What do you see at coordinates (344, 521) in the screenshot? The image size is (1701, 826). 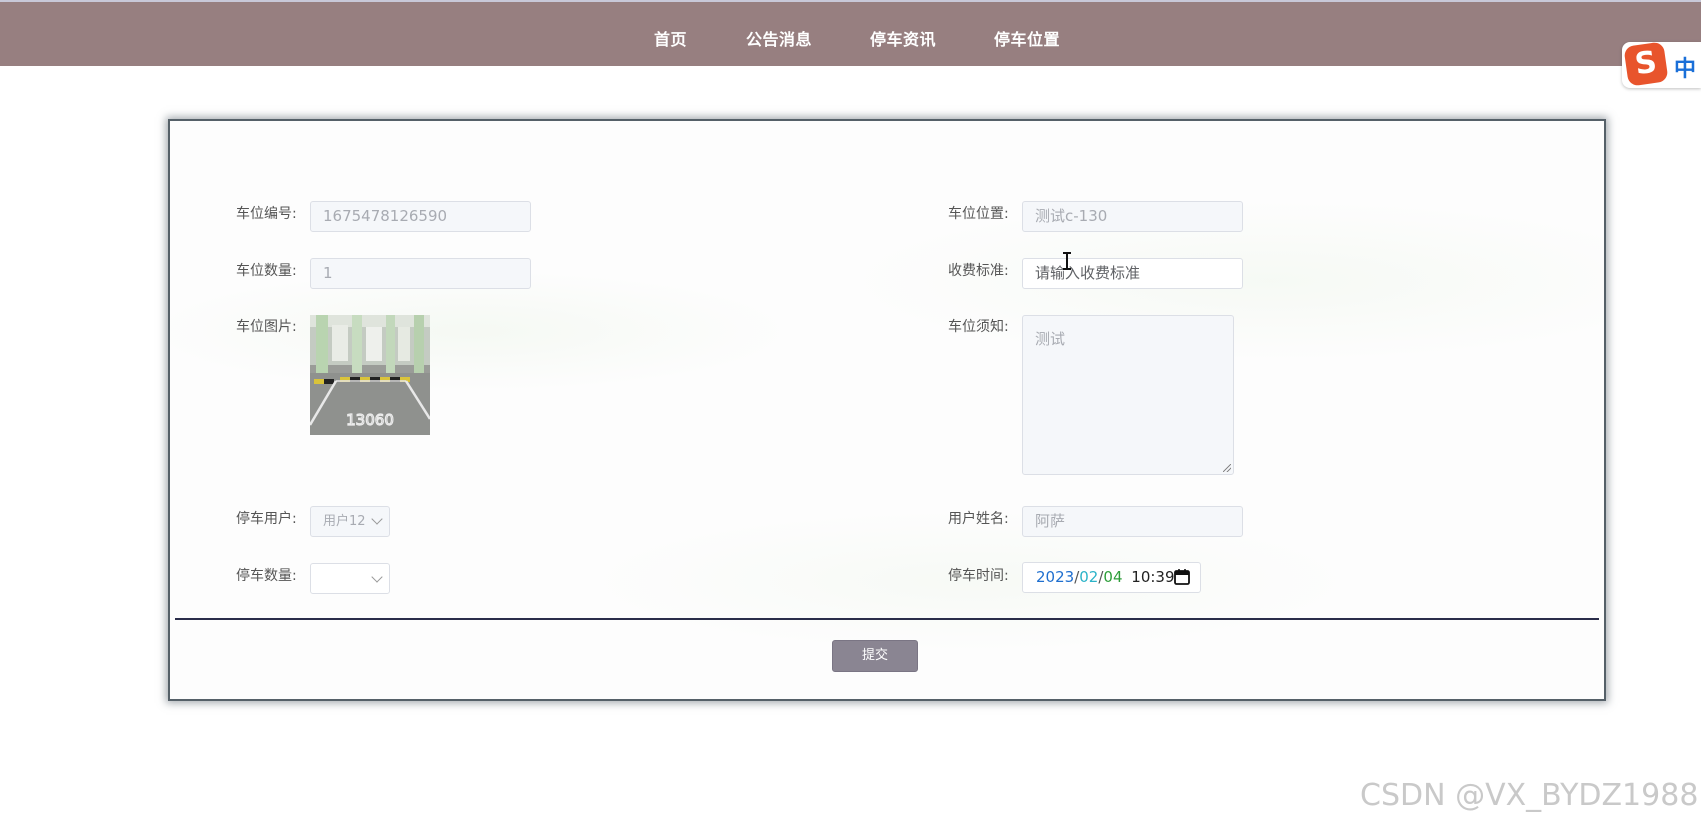 I see `parking-user-value: 用户12` at bounding box center [344, 521].